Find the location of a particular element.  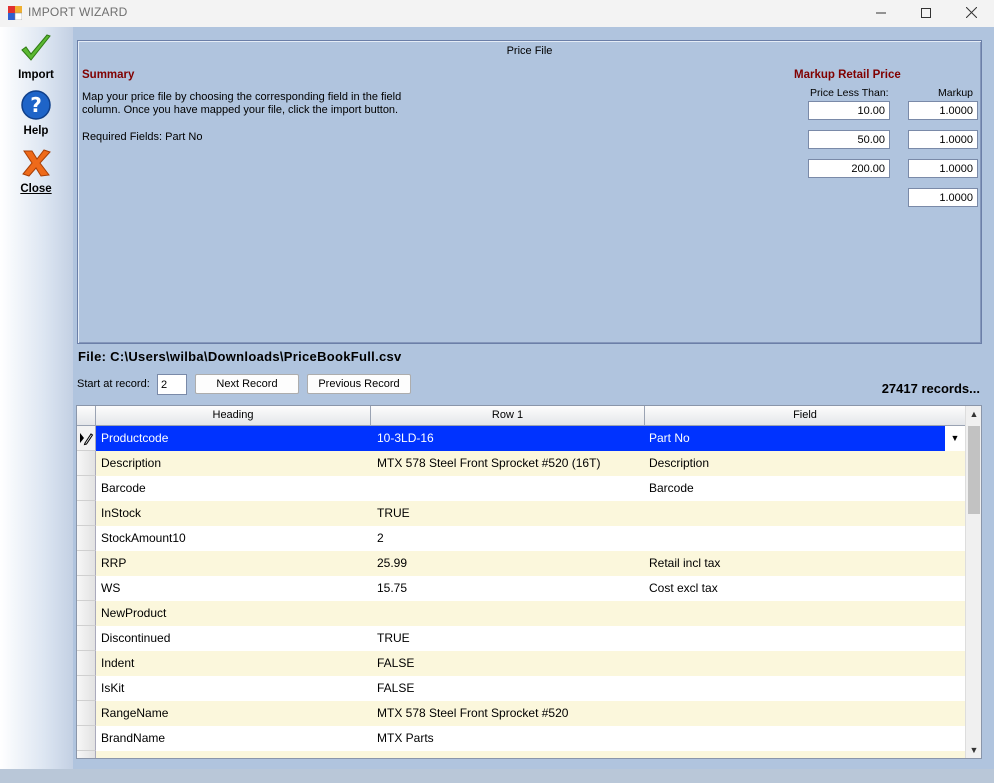

cell-heading: WS is located at coordinates (111, 588).